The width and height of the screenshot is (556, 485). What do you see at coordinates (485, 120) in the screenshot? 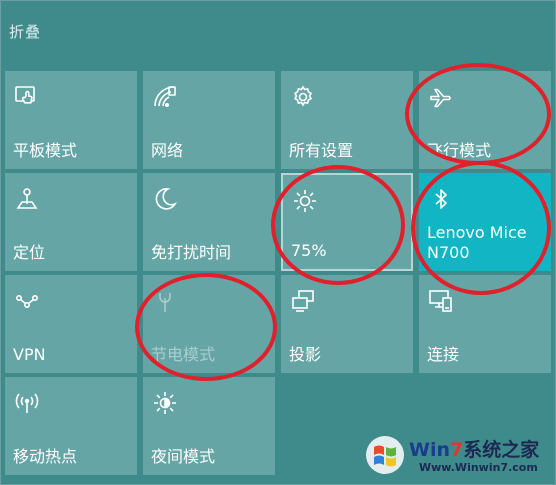
I see `tile-airplane-mode: 飞行模式` at bounding box center [485, 120].